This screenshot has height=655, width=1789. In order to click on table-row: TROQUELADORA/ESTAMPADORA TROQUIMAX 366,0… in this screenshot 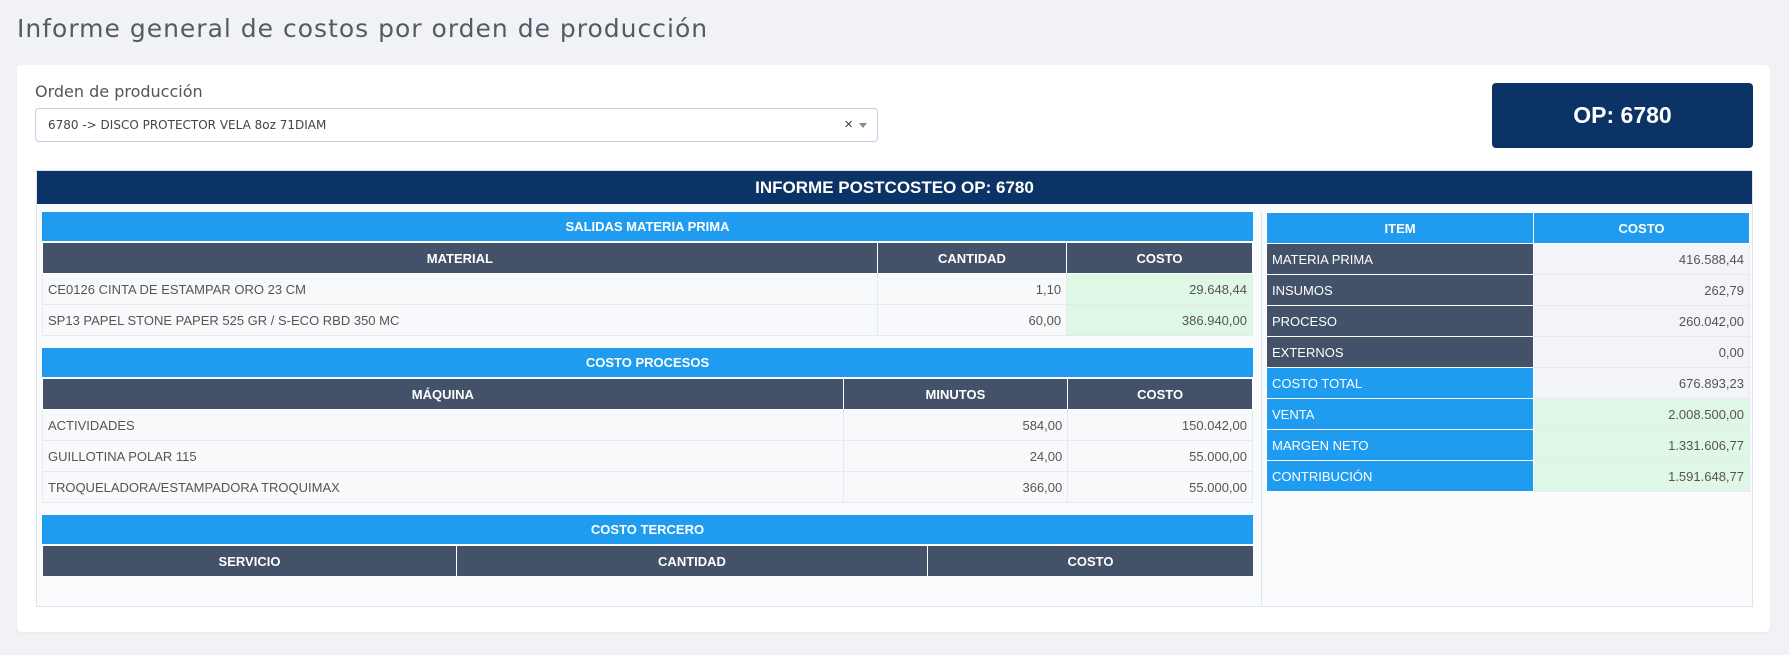, I will do `click(647, 487)`.